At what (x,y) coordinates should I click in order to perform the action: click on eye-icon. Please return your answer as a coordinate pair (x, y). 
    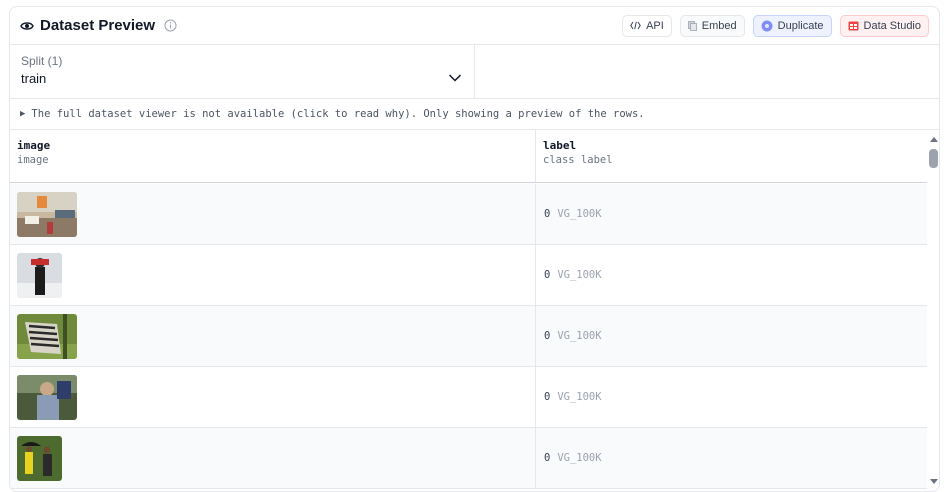
    Looking at the image, I should click on (27, 26).